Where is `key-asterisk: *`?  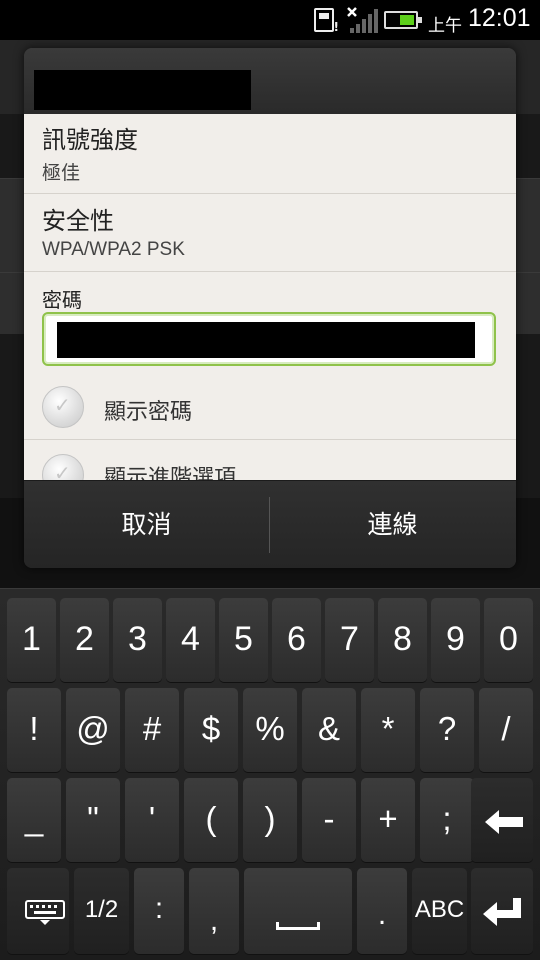 key-asterisk: * is located at coordinates (388, 730).